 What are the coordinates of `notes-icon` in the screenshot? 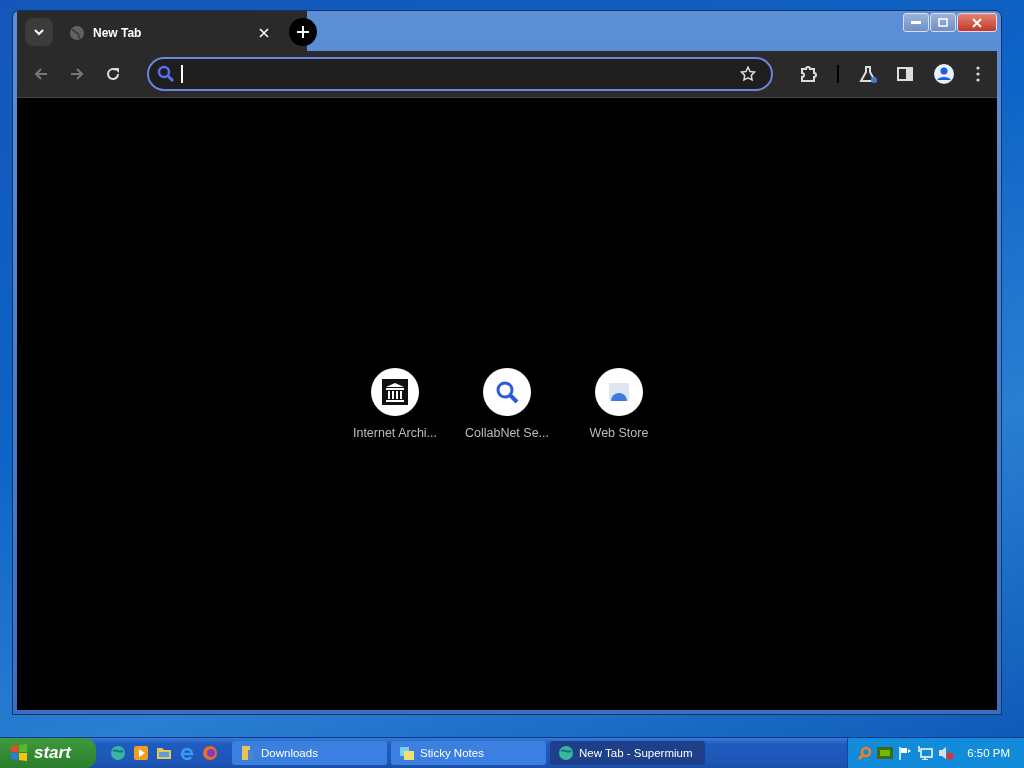 It's located at (407, 753).